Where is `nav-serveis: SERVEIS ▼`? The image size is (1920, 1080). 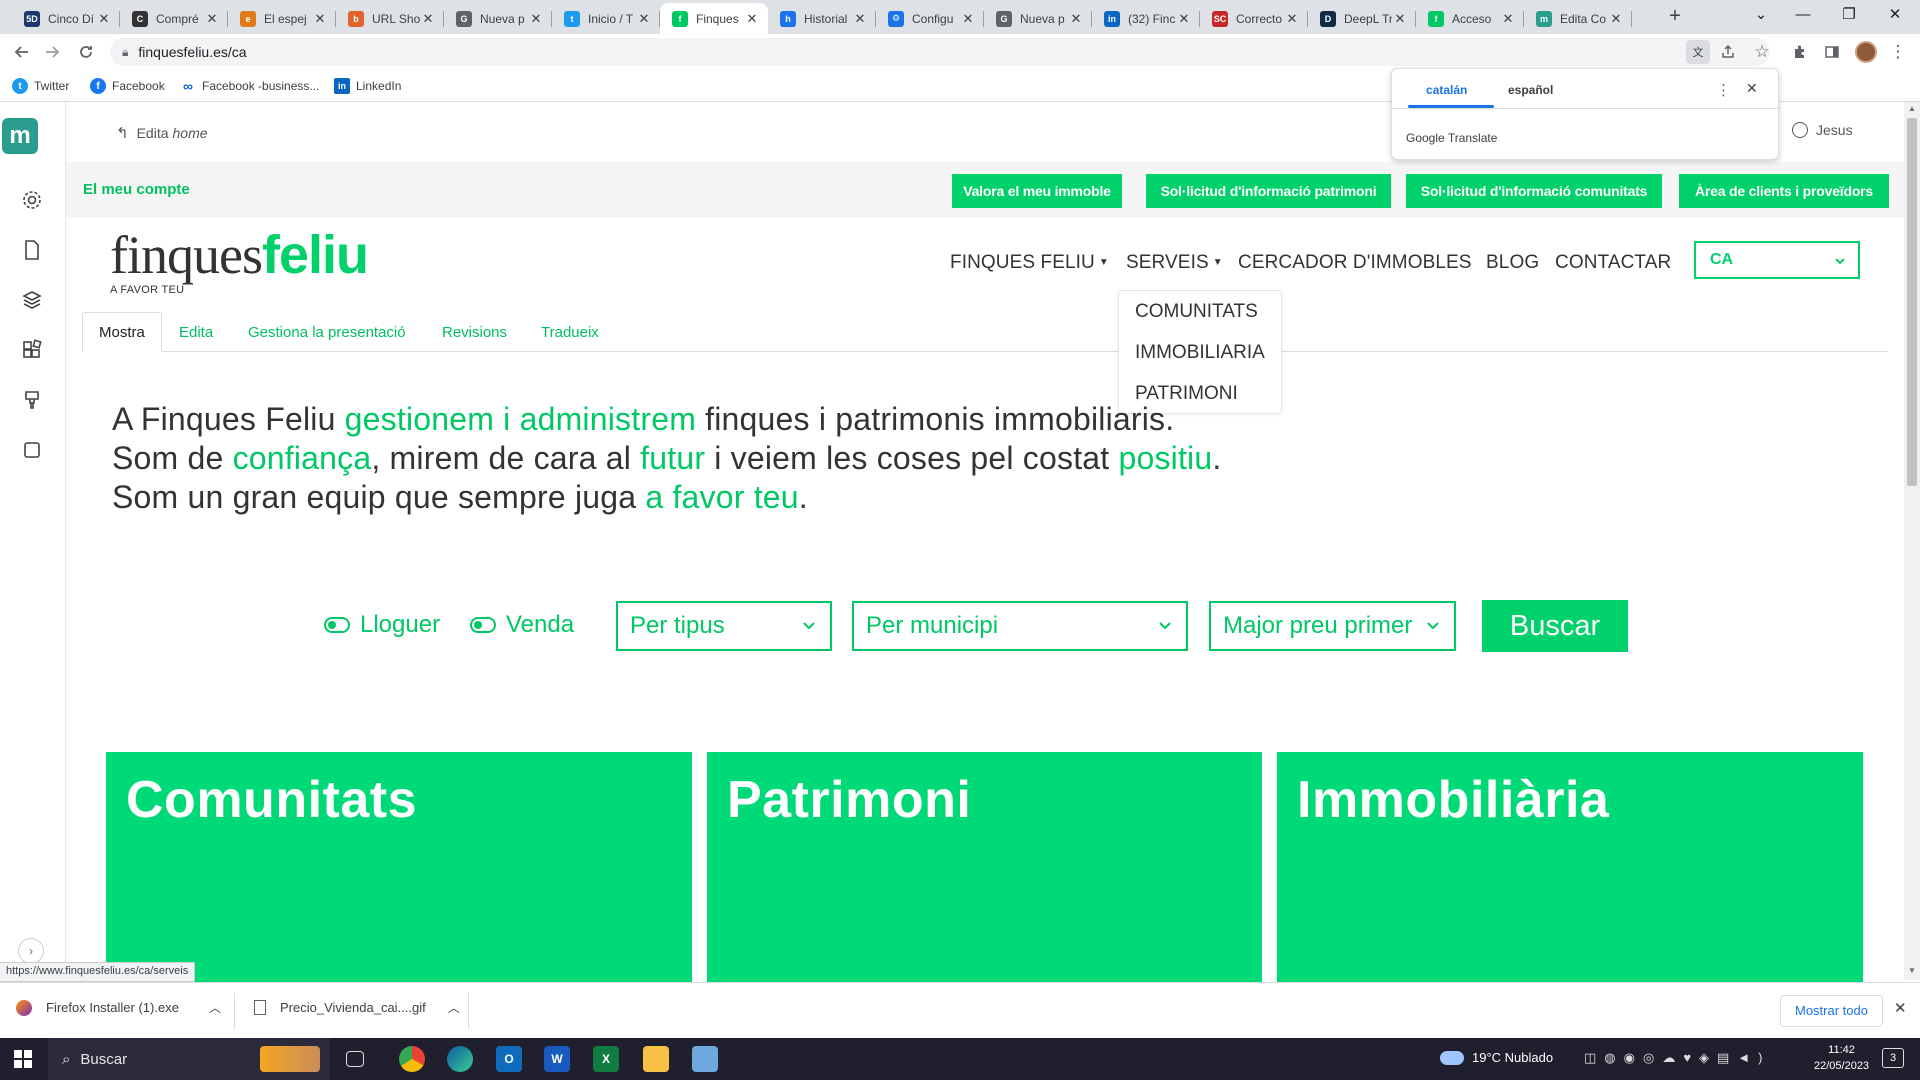
nav-serveis: SERVEIS ▼ is located at coordinates (1174, 263).